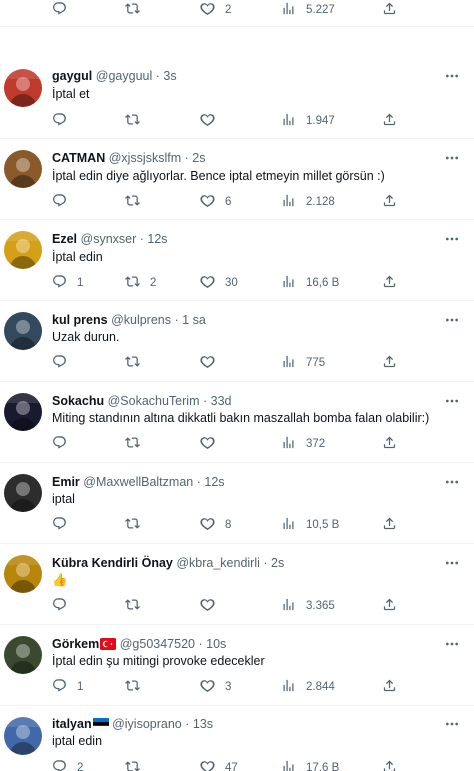  I want to click on user-handle: @xjssjskslfm, so click(145, 158).